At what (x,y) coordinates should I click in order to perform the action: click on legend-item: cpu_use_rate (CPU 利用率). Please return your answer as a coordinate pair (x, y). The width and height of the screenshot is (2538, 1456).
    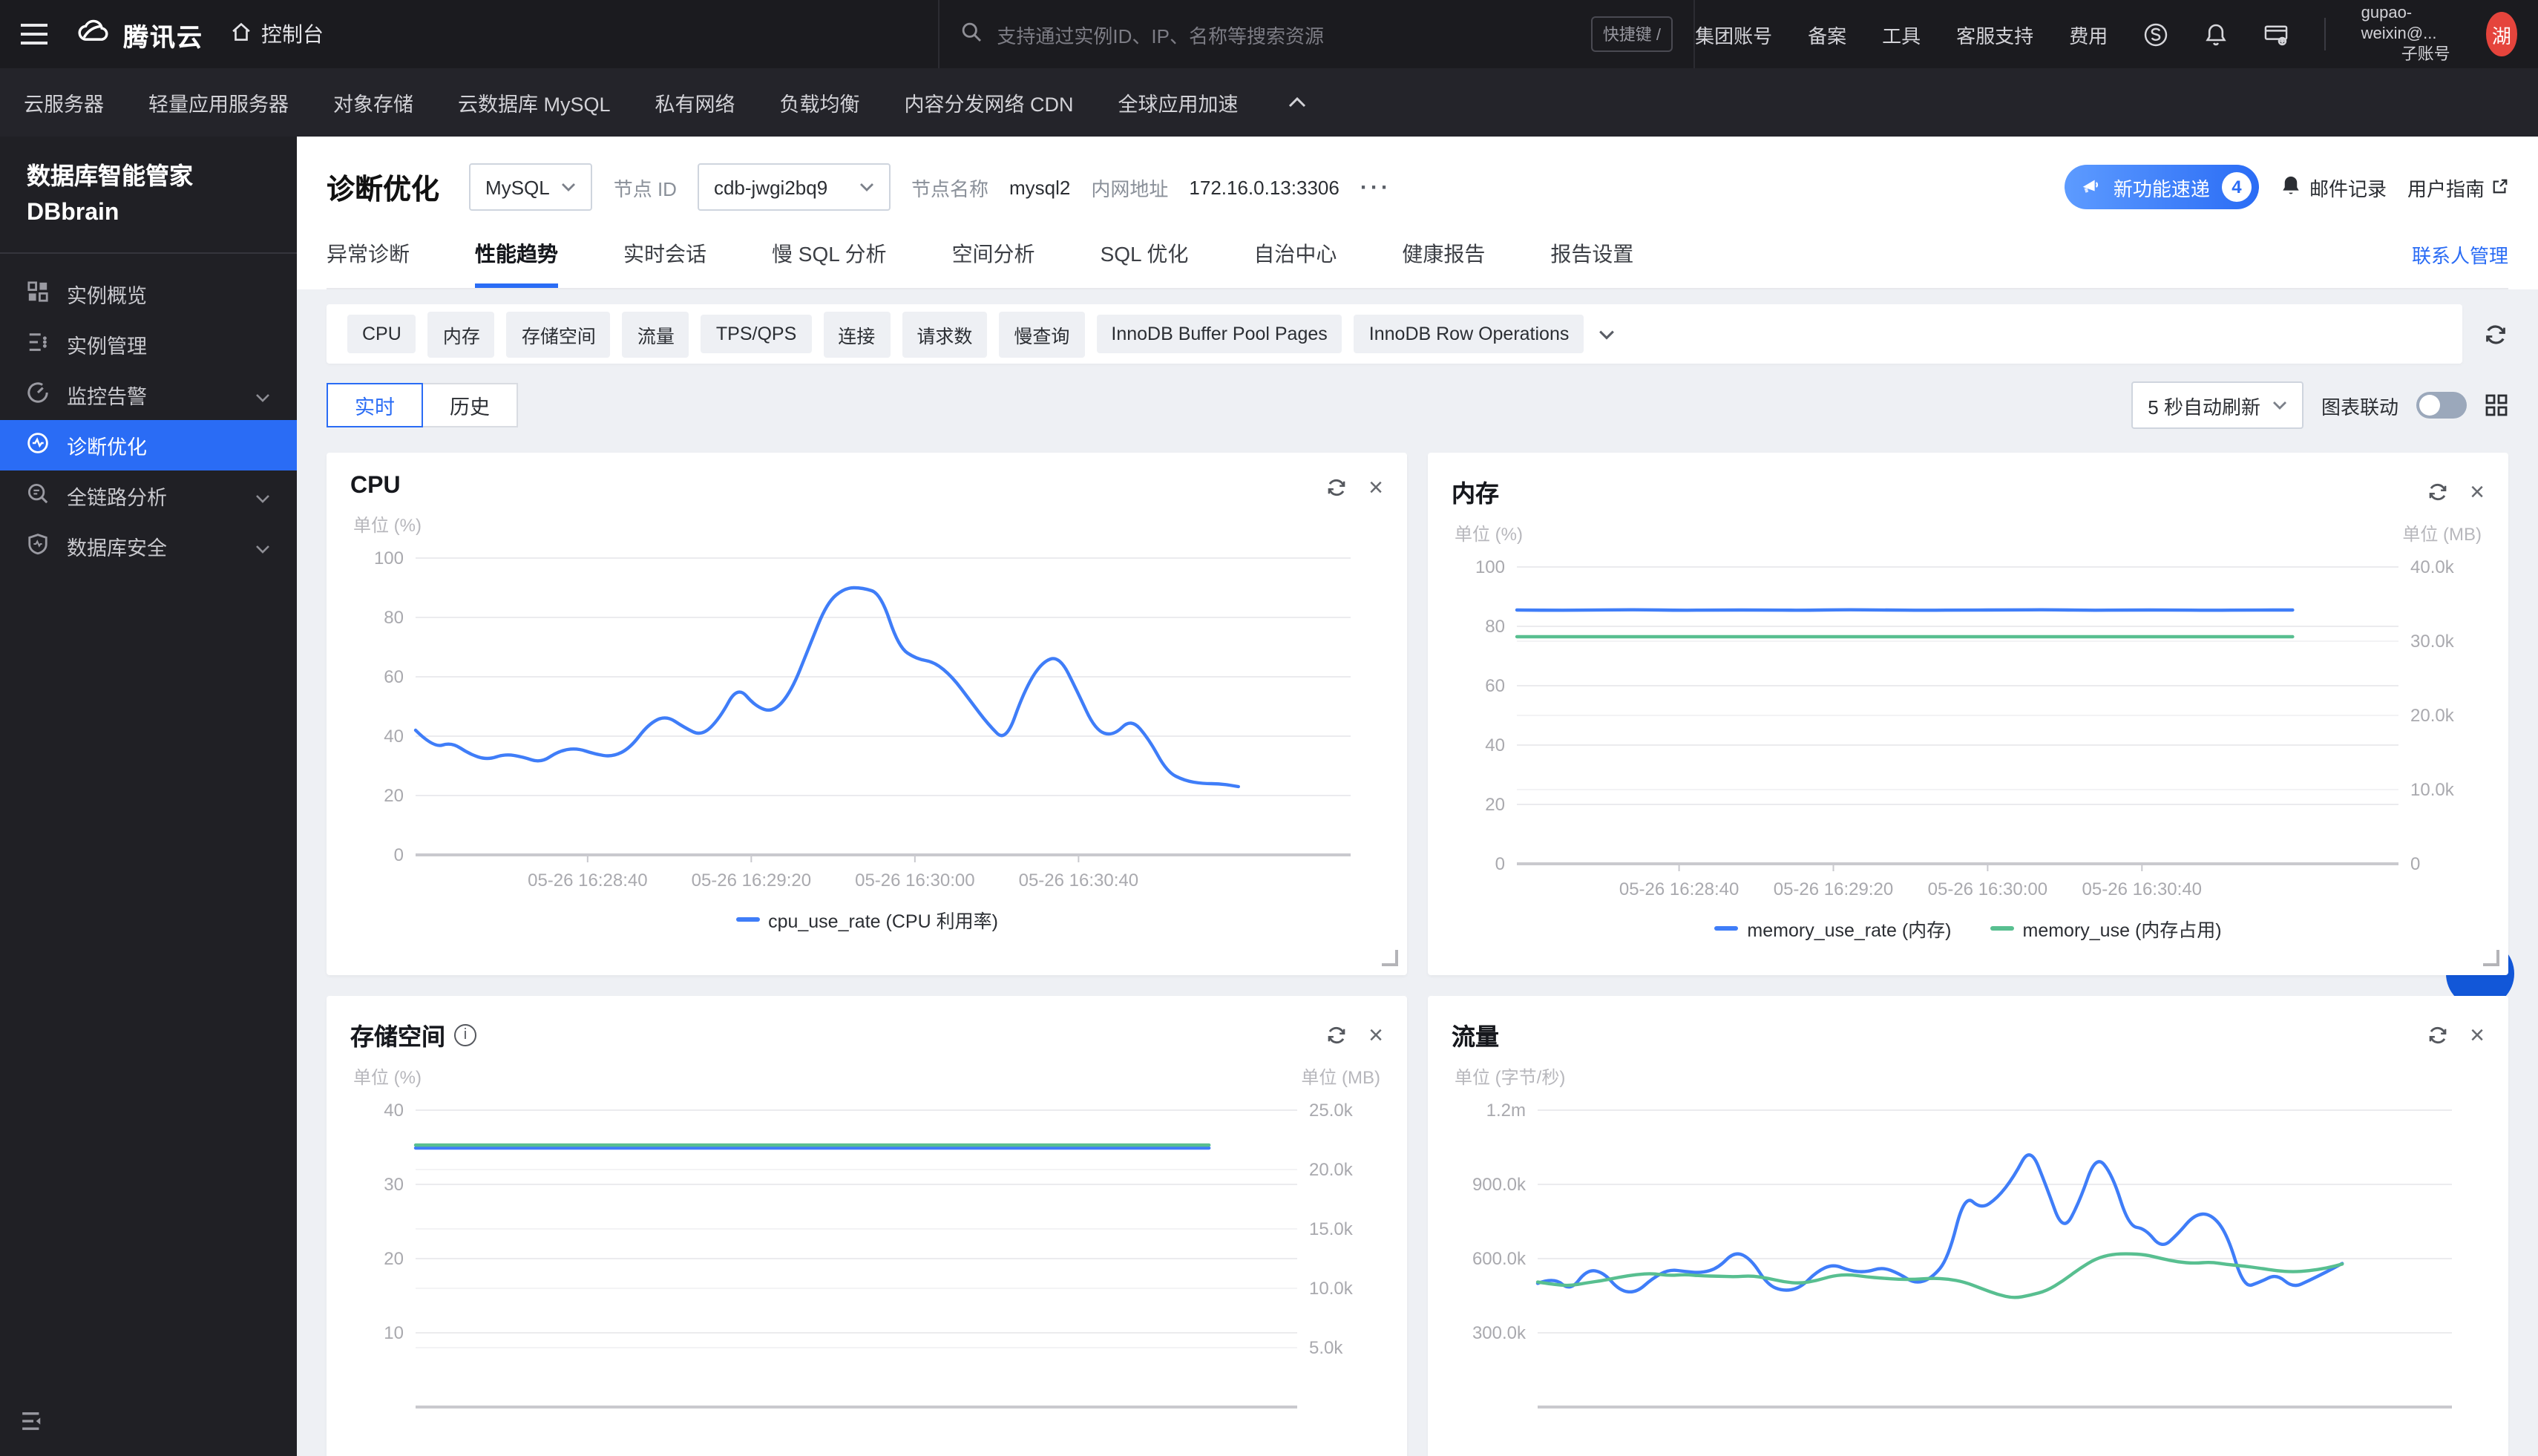
    Looking at the image, I should click on (866, 920).